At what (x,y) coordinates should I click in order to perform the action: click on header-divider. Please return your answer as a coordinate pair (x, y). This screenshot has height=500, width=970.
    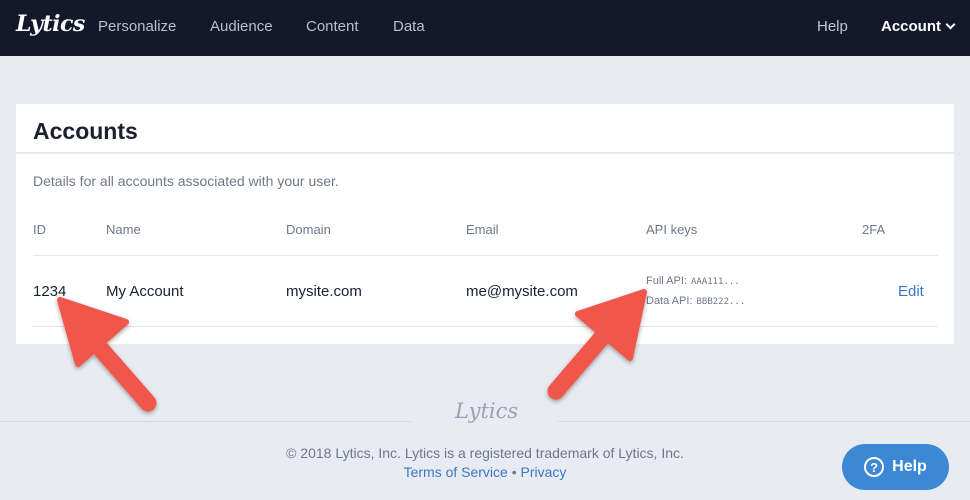
    Looking at the image, I should click on (485, 255).